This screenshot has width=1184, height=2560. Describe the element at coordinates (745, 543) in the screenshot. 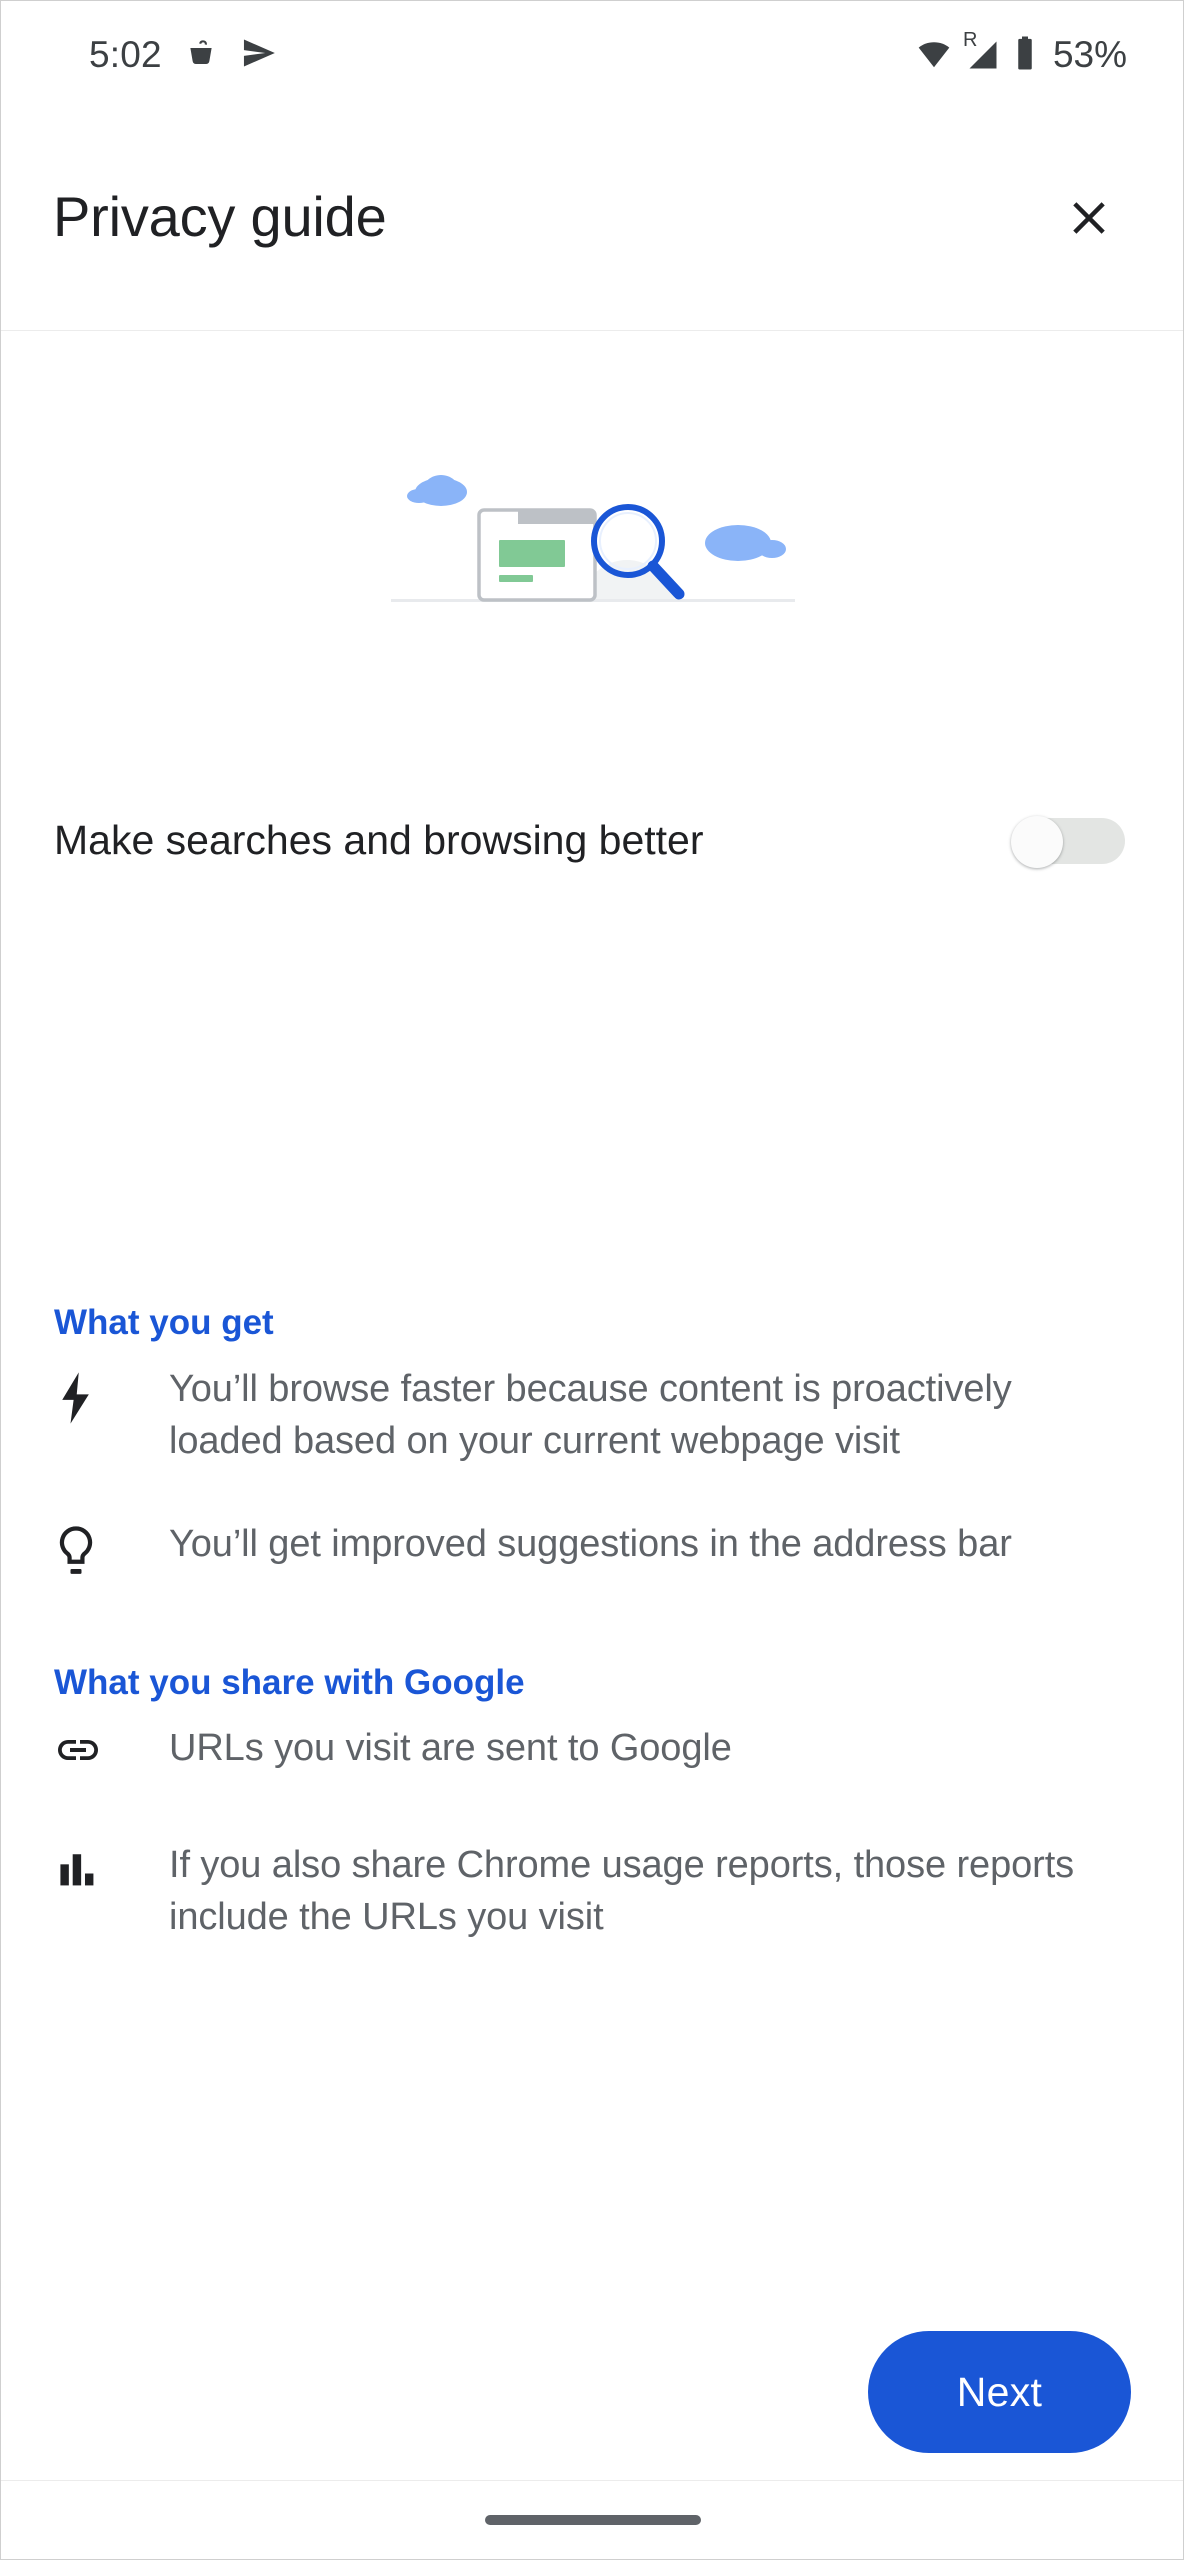

I see `cloud-right` at that location.